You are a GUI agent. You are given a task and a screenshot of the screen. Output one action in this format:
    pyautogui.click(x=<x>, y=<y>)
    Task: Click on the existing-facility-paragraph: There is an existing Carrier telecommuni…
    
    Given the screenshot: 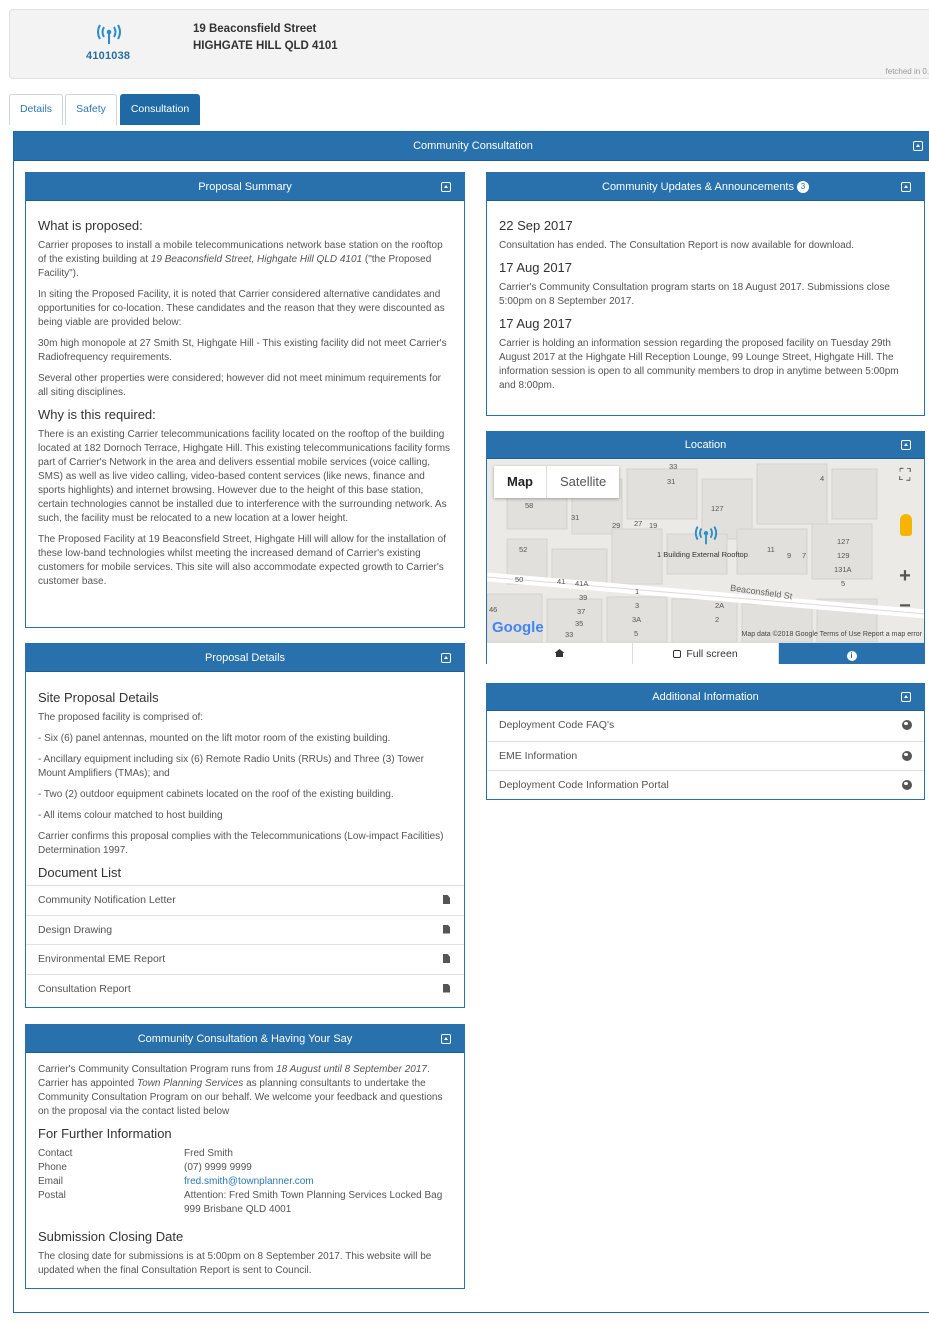 What is the action you would take?
    pyautogui.click(x=244, y=476)
    